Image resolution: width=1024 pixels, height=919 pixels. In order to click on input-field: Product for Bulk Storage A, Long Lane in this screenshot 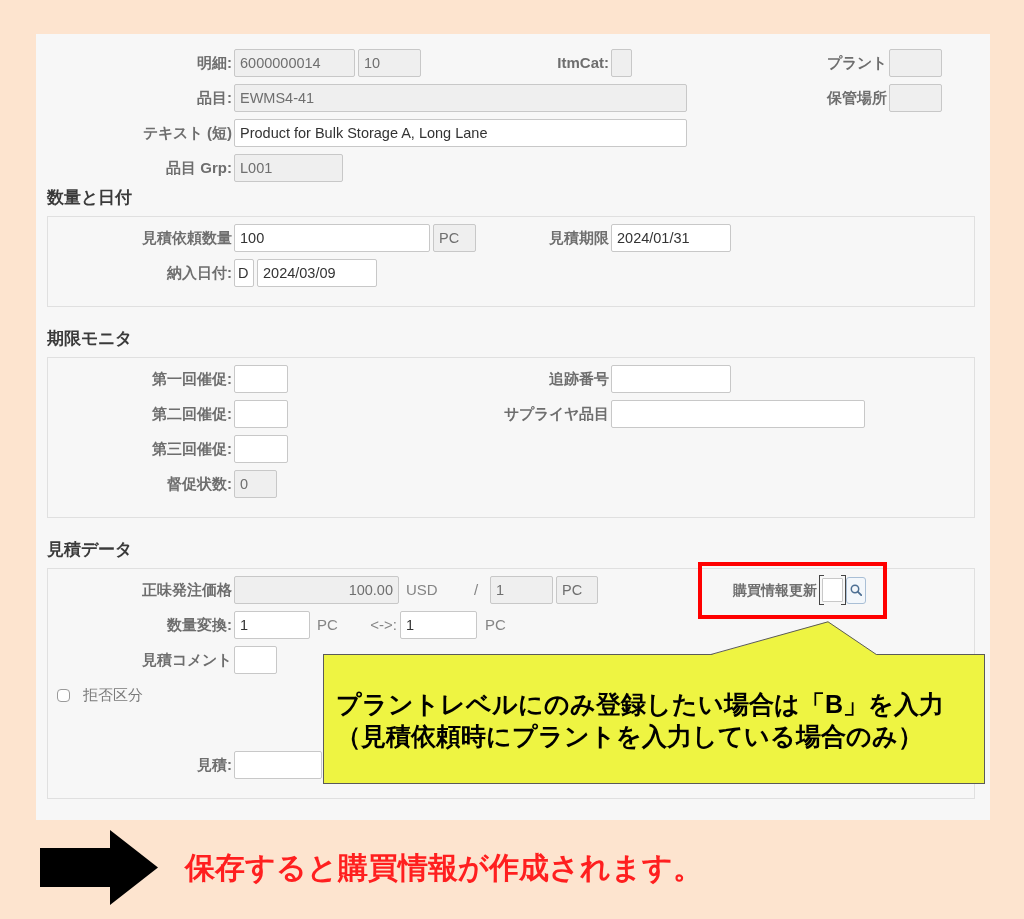, I will do `click(460, 133)`.